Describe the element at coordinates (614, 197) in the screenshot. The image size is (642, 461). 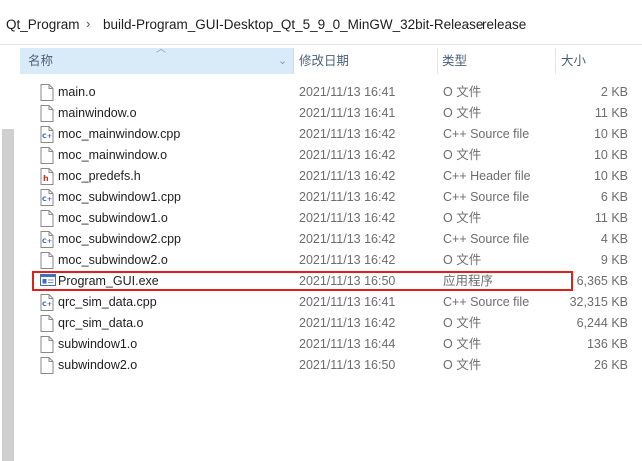
I see `file-size: 6 KB` at that location.